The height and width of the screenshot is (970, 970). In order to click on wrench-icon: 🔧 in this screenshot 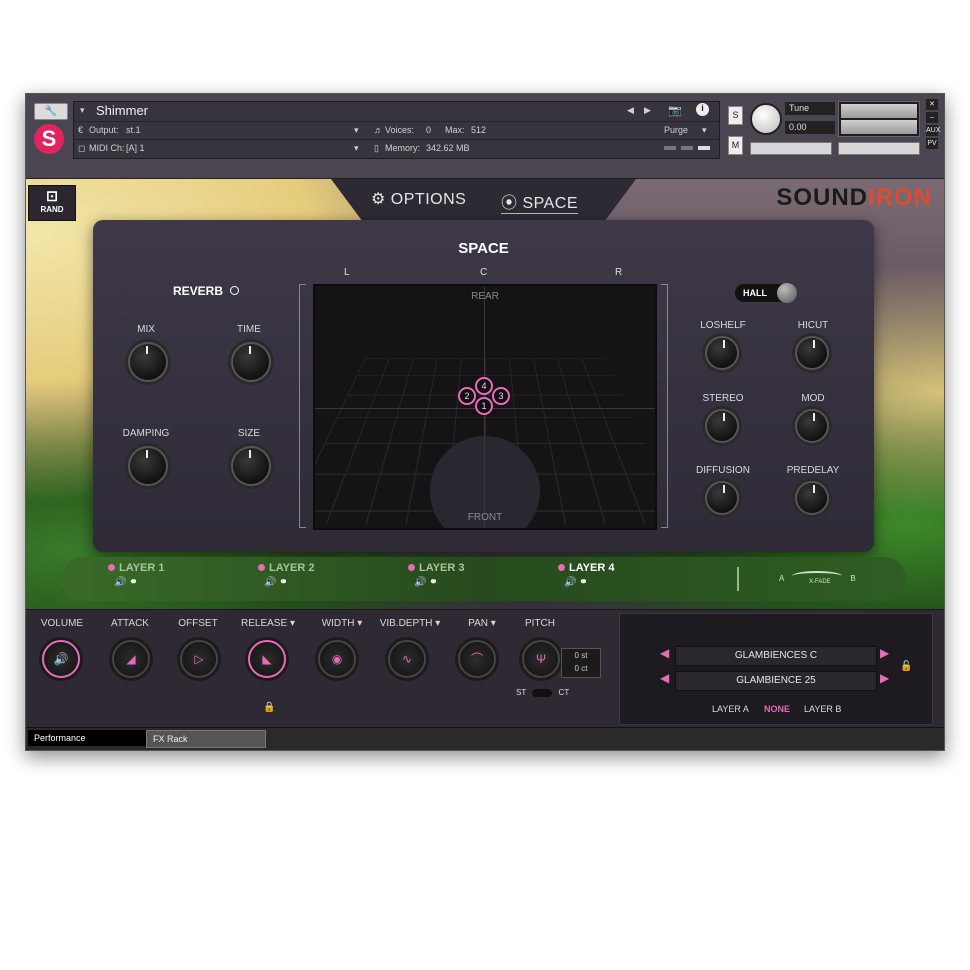, I will do `click(51, 111)`.